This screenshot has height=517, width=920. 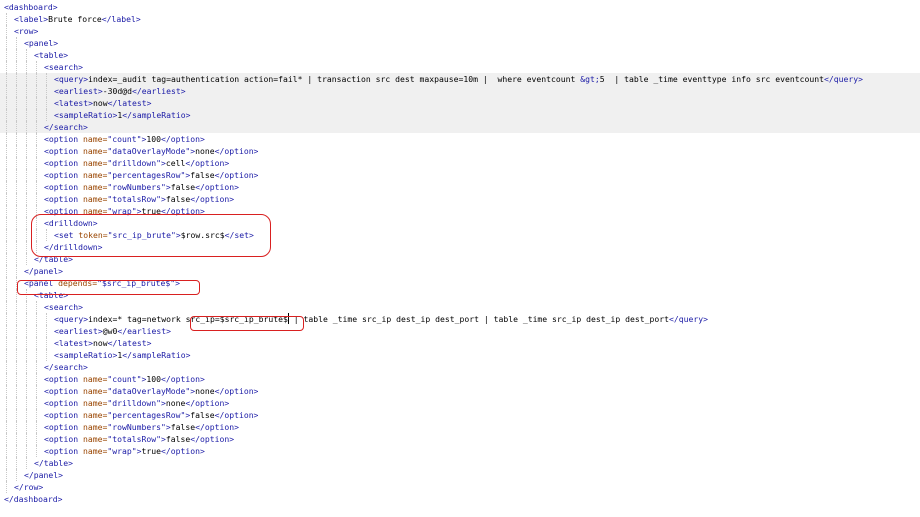 I want to click on code-token-str: "totalsRow", so click(x=134, y=199).